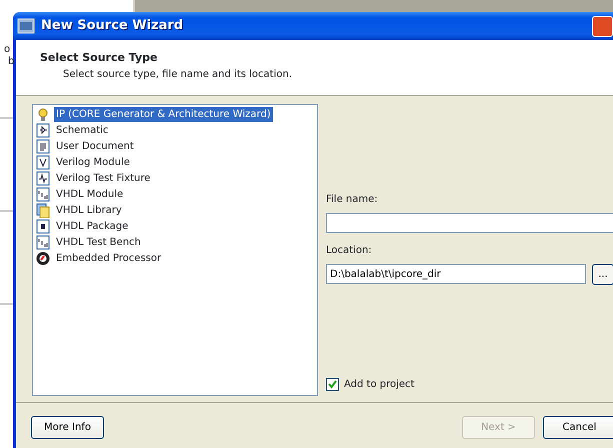 The image size is (613, 448). I want to click on checkbox-label: Add to project, so click(379, 385).